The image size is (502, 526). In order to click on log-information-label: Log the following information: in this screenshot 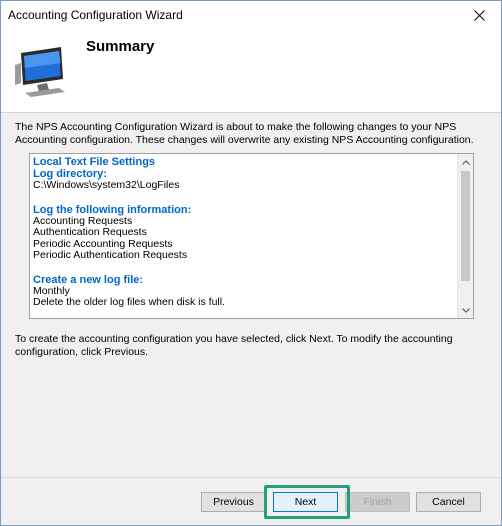, I will do `click(112, 209)`.